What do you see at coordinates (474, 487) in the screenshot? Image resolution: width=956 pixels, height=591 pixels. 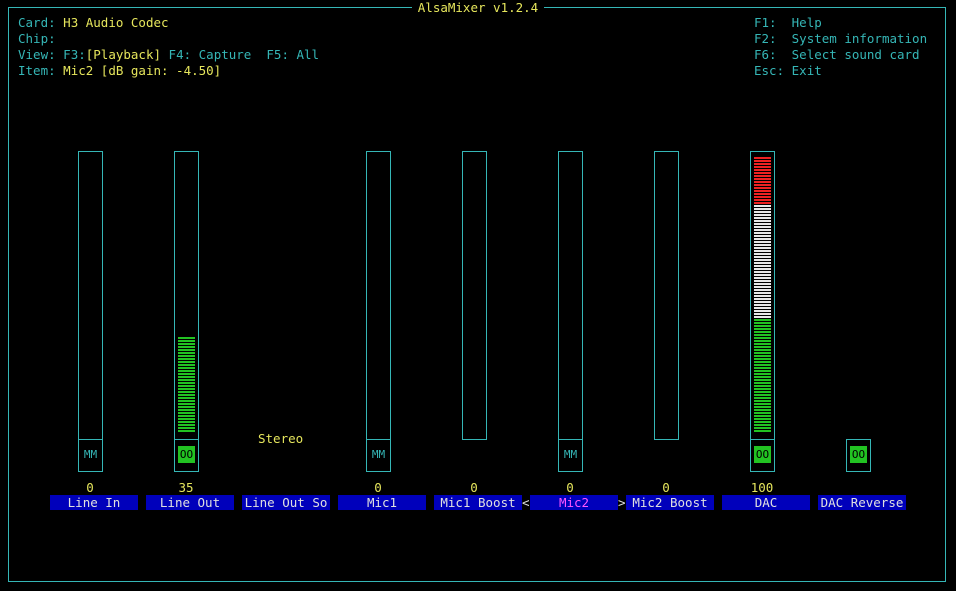 I see `volume-value-mic1-boost: 0` at bounding box center [474, 487].